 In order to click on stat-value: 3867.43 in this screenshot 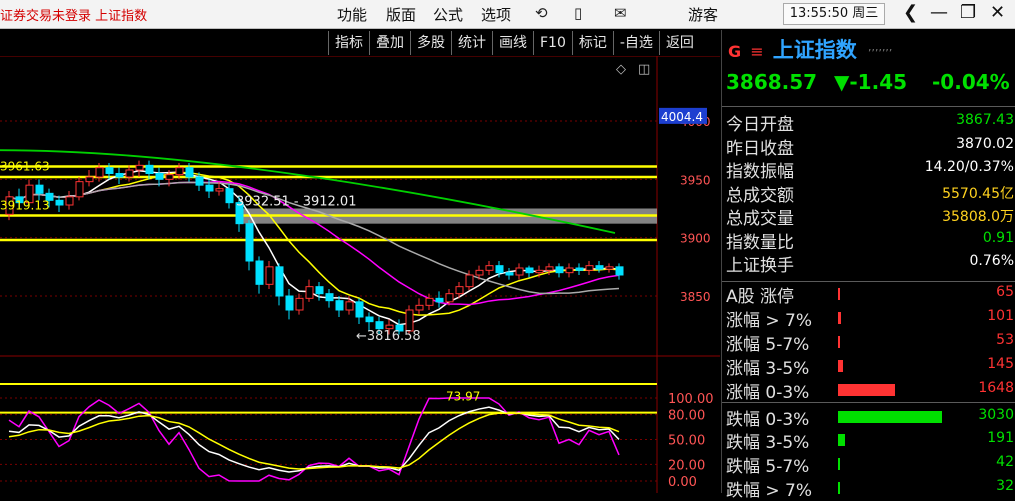, I will do `click(985, 120)`.